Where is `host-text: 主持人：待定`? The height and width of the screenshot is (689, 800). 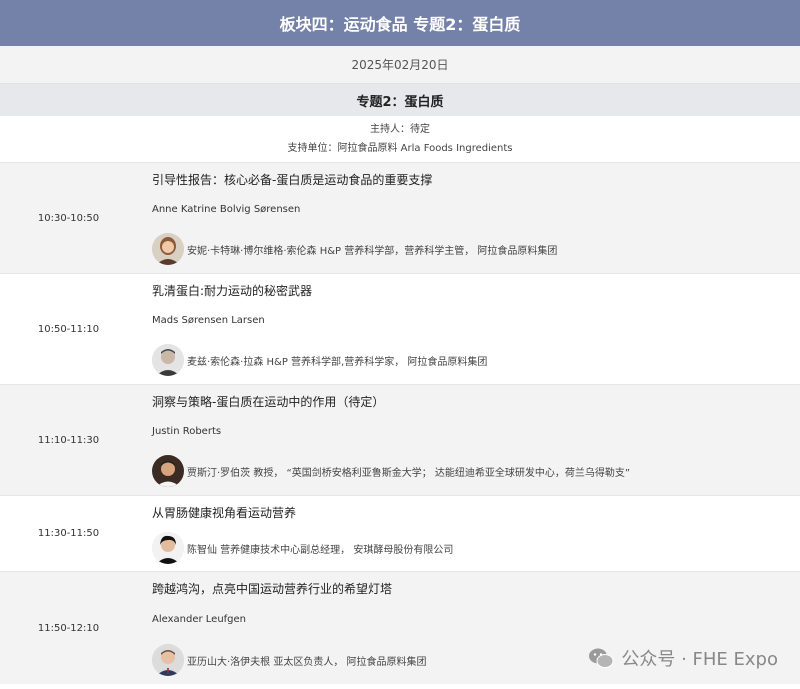 host-text: 主持人：待定 is located at coordinates (400, 129).